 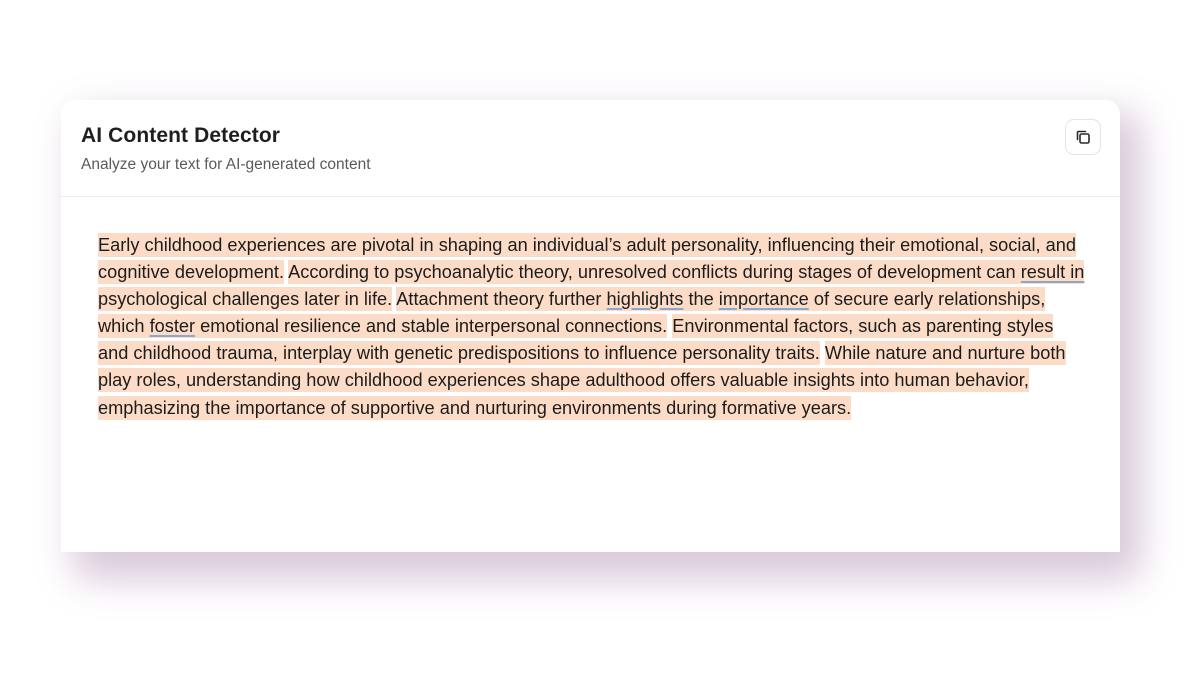 I want to click on copy-icon, so click(x=1083, y=137).